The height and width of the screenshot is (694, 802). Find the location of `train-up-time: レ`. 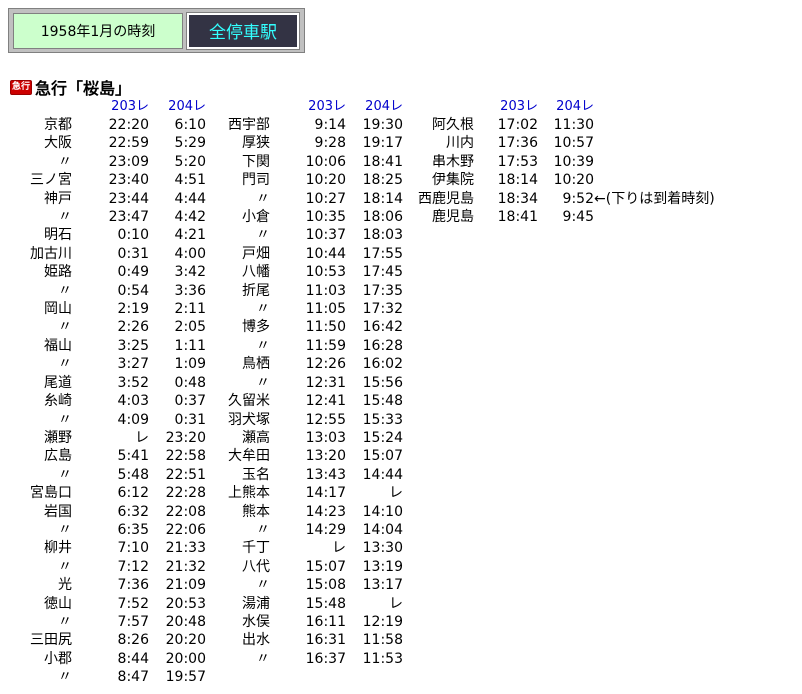

train-up-time: レ is located at coordinates (396, 603).